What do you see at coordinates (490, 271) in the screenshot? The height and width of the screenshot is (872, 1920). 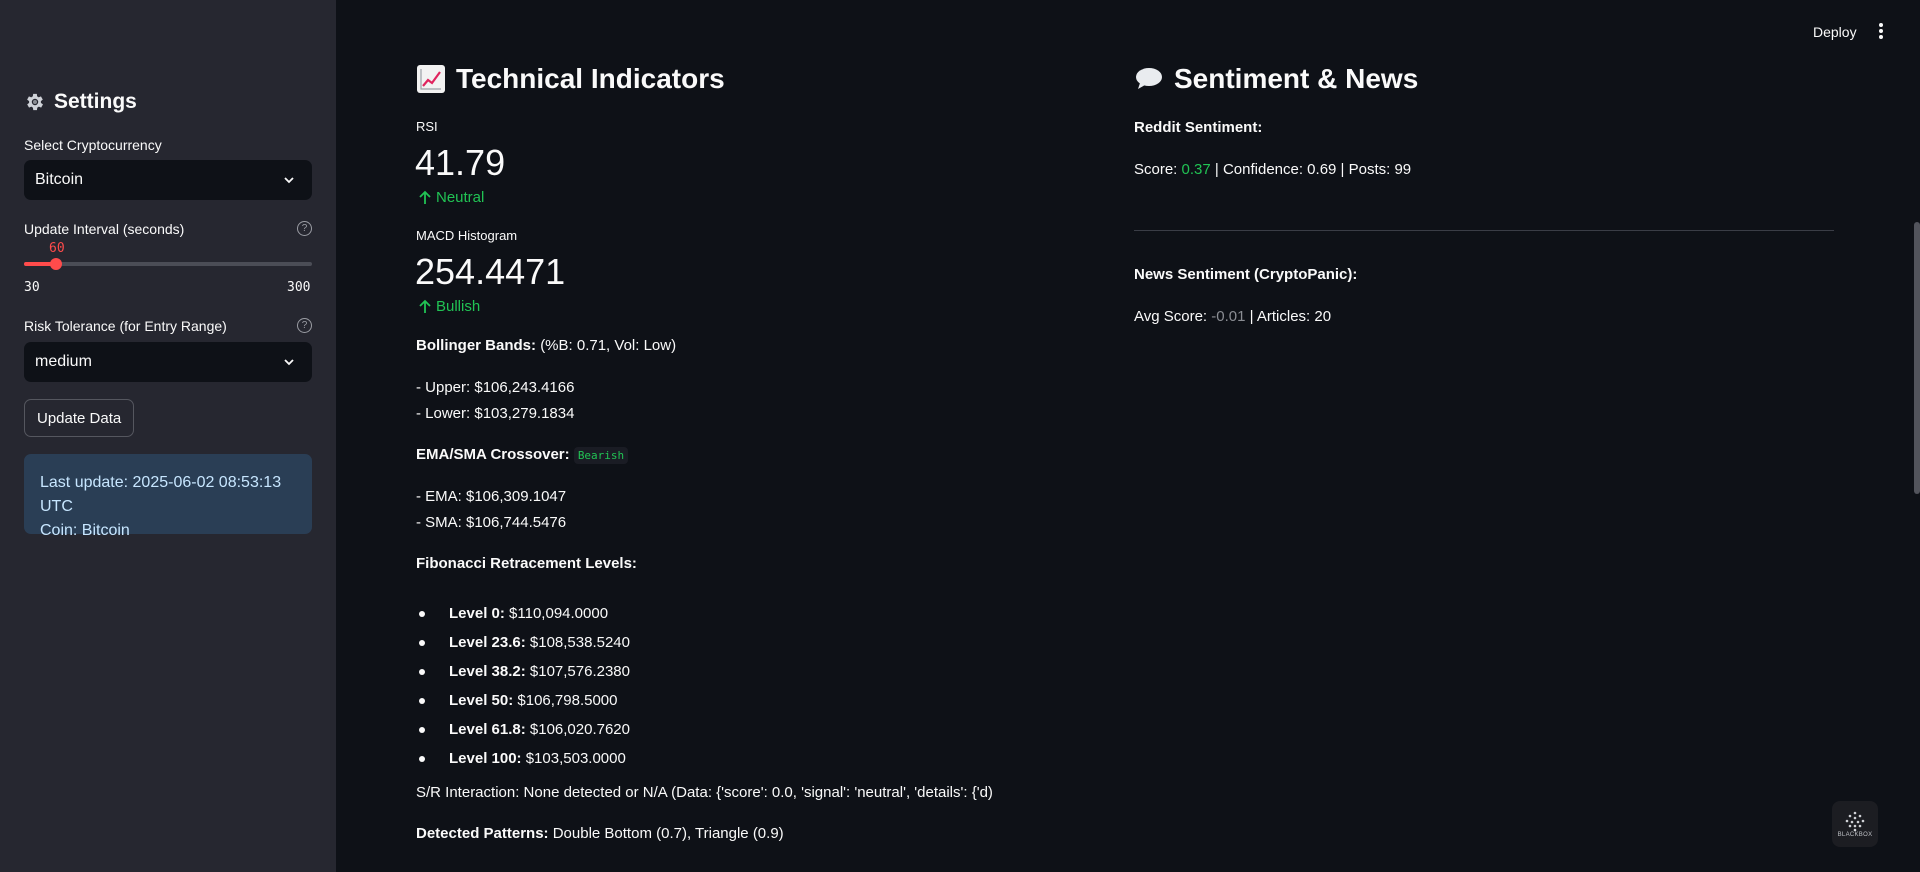 I see `macd-value: 254.4471` at bounding box center [490, 271].